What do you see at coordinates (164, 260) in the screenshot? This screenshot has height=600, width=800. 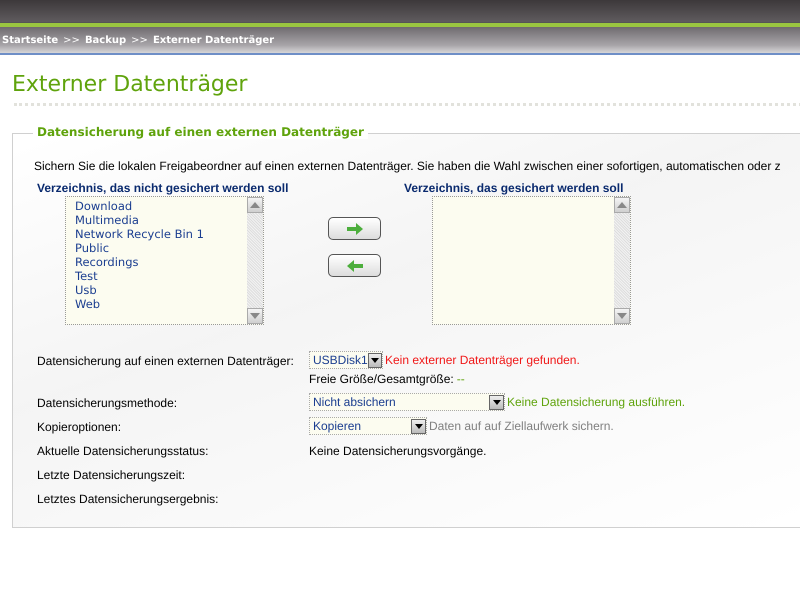 I see `folder-list: Download Multimedia Network Recycle Bin 1 Public Recordings Test Usb Web` at bounding box center [164, 260].